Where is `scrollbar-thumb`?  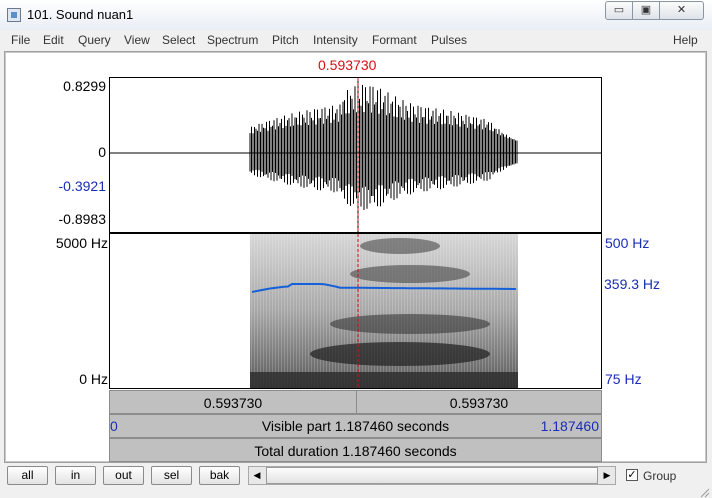 scrollbar-thumb is located at coordinates (432, 475).